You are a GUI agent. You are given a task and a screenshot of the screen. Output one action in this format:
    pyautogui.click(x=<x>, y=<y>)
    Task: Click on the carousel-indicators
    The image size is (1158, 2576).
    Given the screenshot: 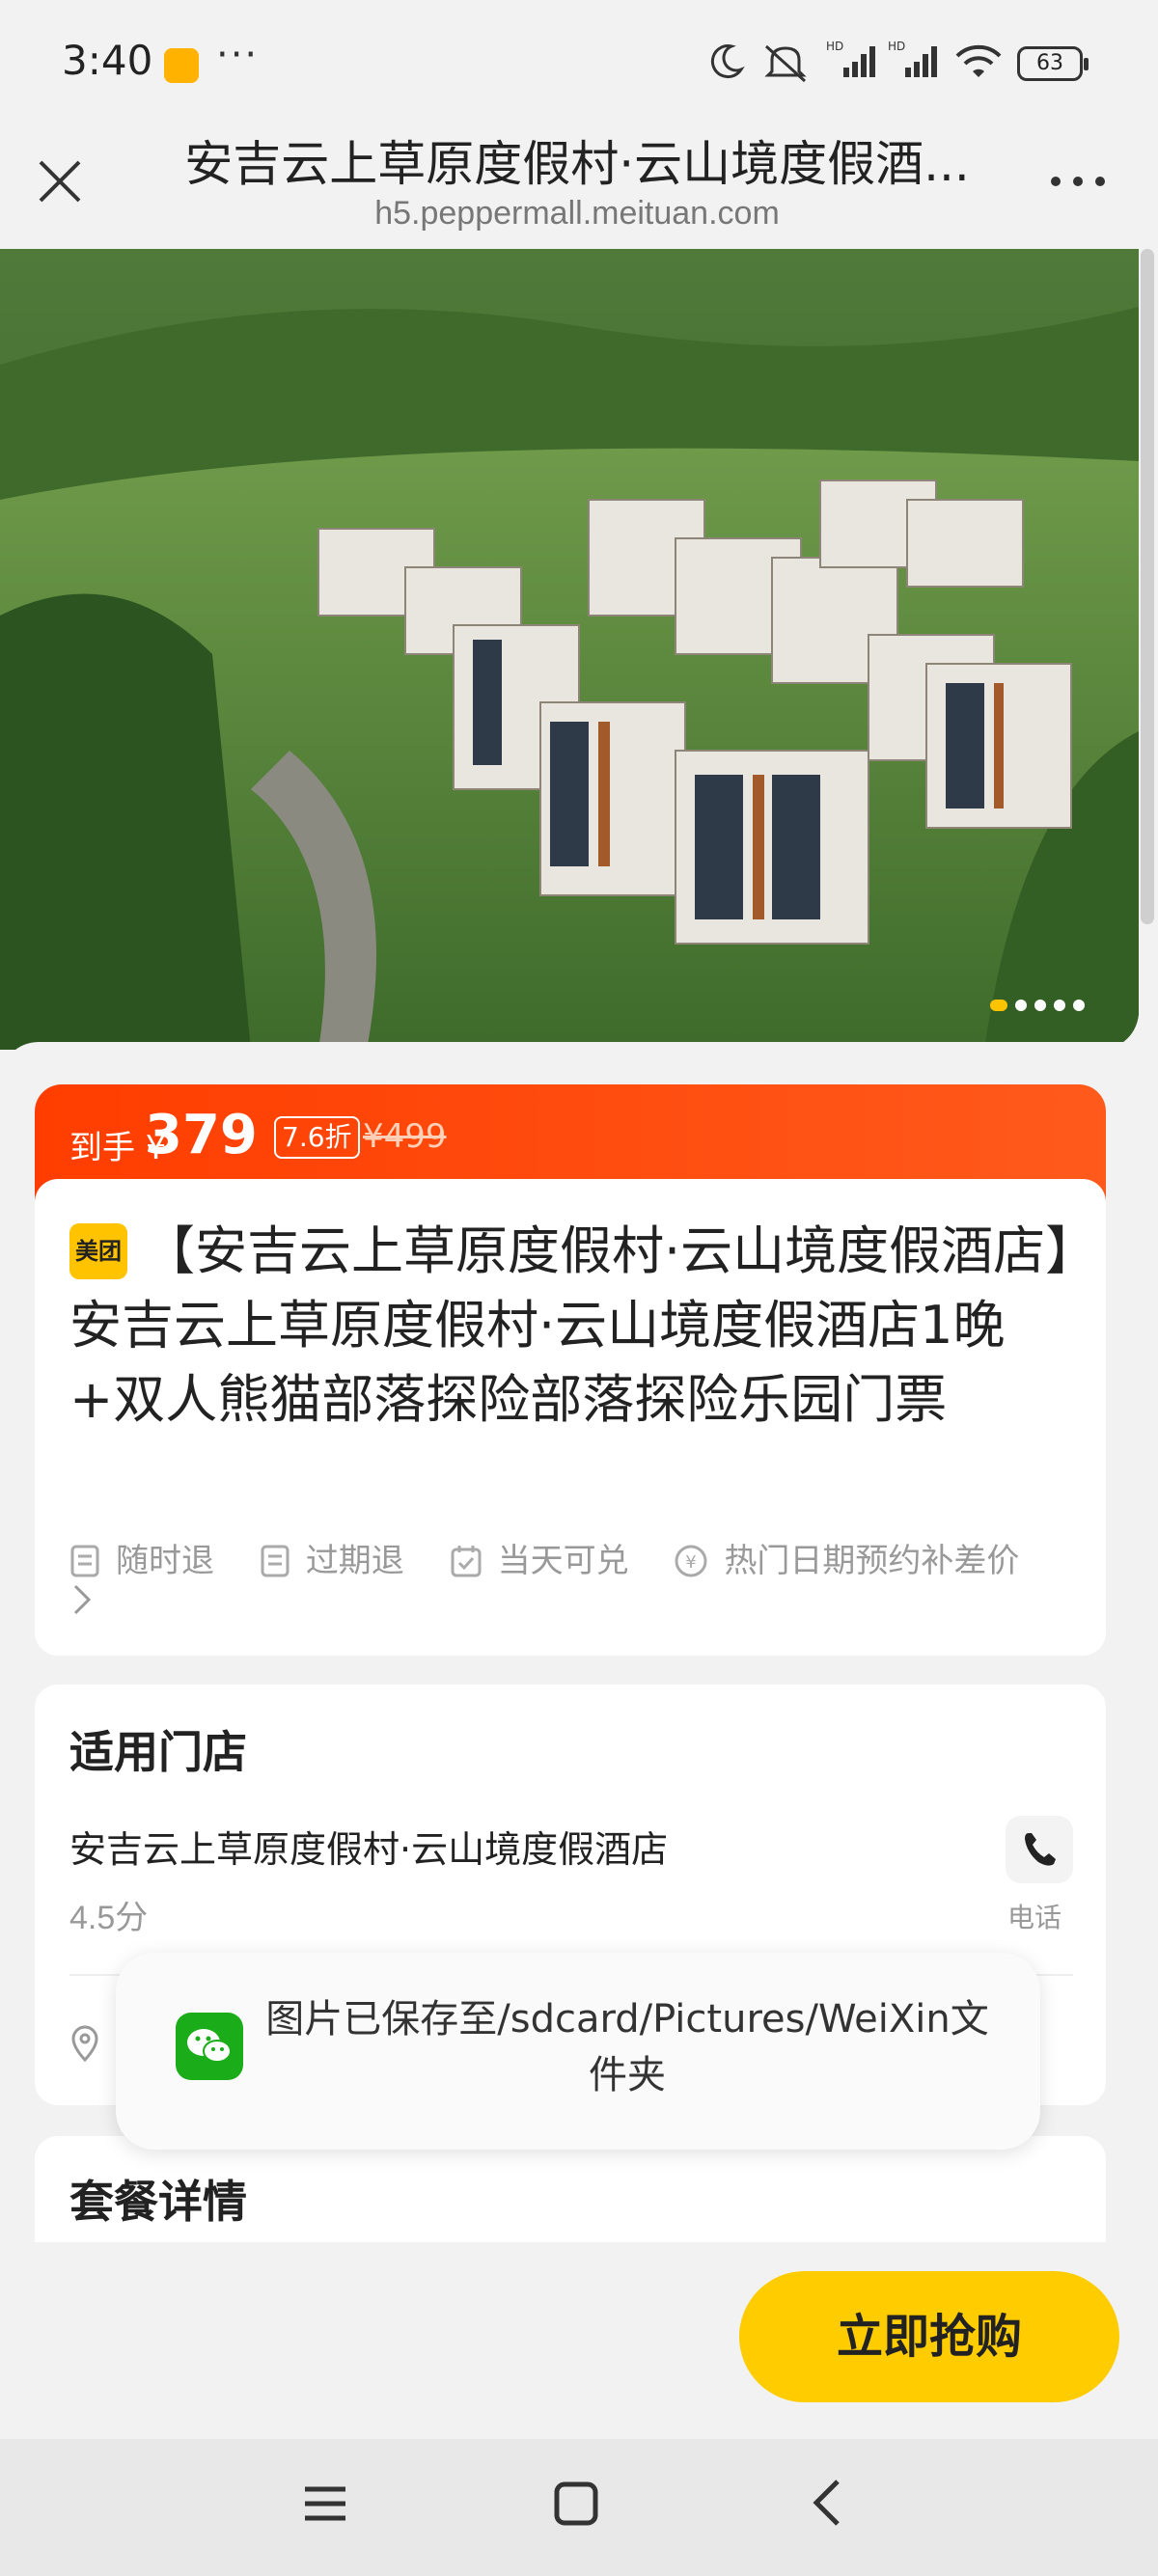 What is the action you would take?
    pyautogui.click(x=1037, y=1005)
    